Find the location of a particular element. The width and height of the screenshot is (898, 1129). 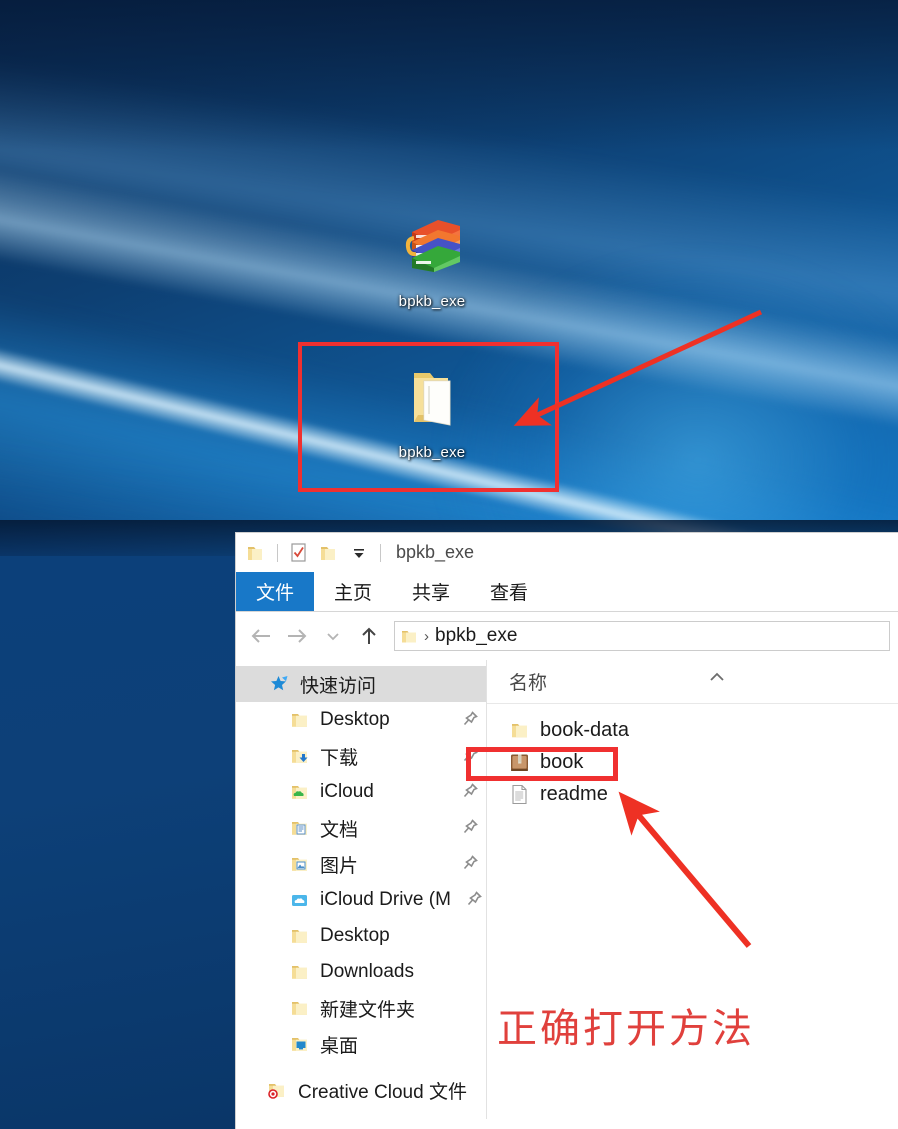

winrar-archive-icon is located at coordinates (432, 246).